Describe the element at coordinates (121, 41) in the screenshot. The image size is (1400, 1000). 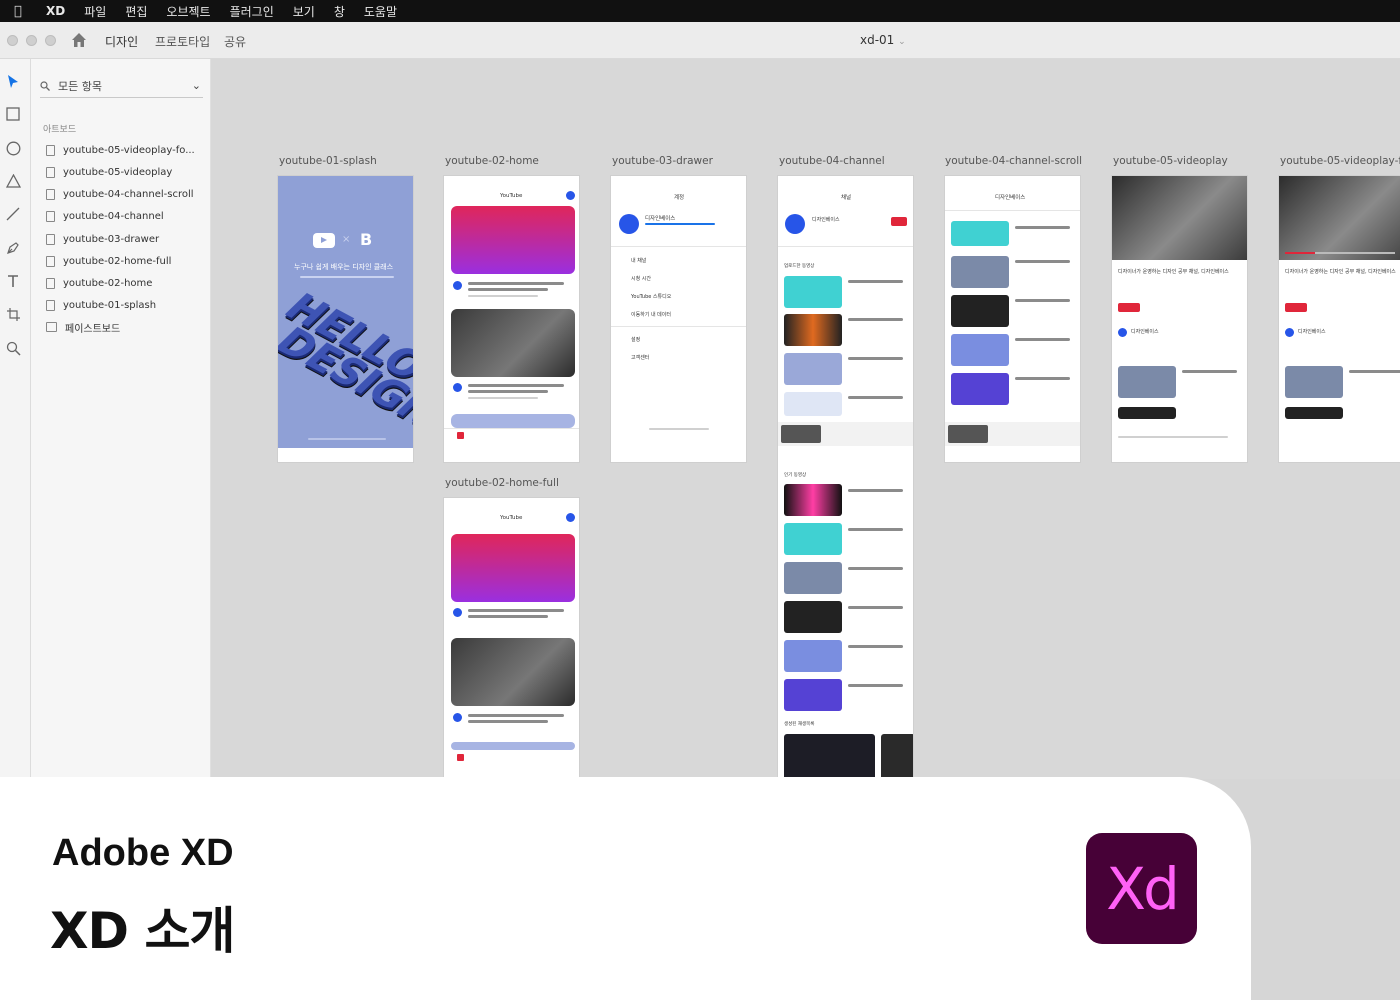
I see `tab-design: 디자인` at that location.